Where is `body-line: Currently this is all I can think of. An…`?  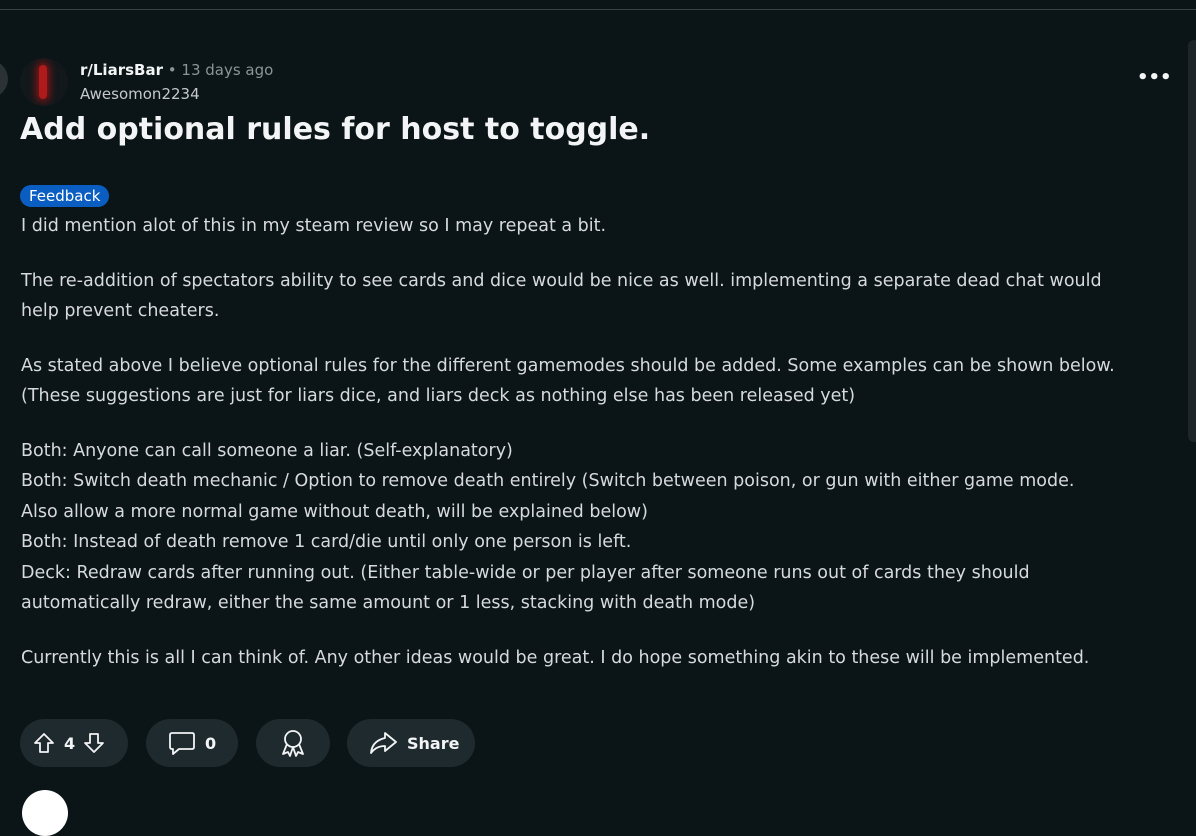 body-line: Currently this is all I can think of. An… is located at coordinates (555, 657).